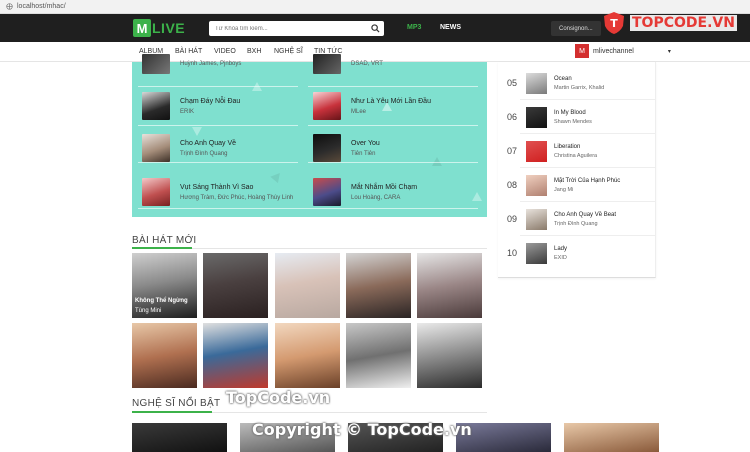 This screenshot has height=452, width=750. Describe the element at coordinates (511, 83) in the screenshot. I see `rank-number: 05` at that location.